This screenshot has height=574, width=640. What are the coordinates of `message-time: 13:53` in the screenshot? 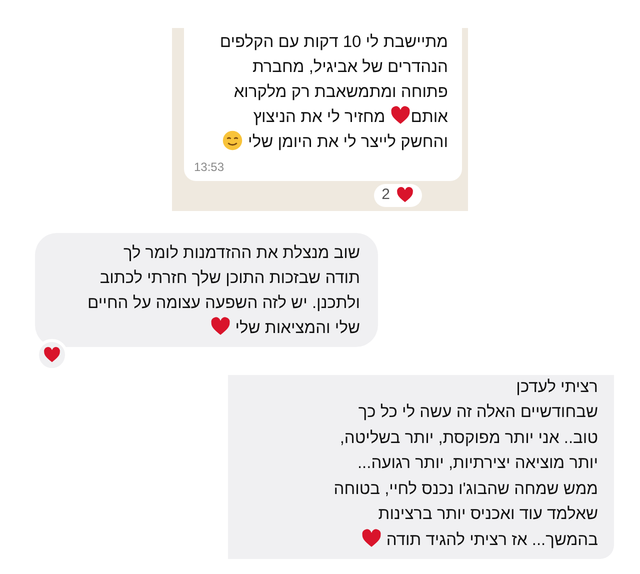 It's located at (209, 167).